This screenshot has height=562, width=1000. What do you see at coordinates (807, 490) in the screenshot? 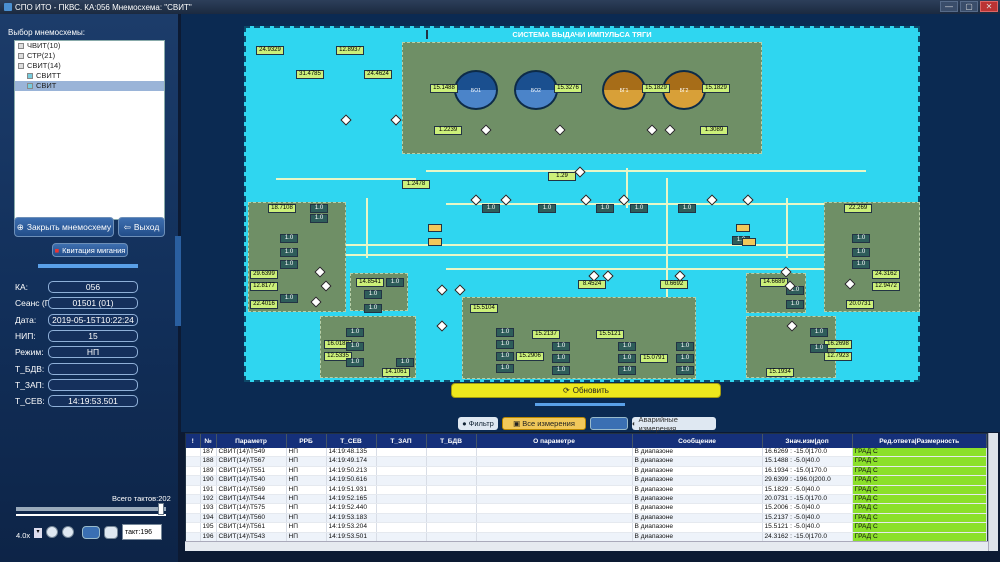
I see `table-cell: 15.1829 : -5.0|40.0` at bounding box center [807, 490].